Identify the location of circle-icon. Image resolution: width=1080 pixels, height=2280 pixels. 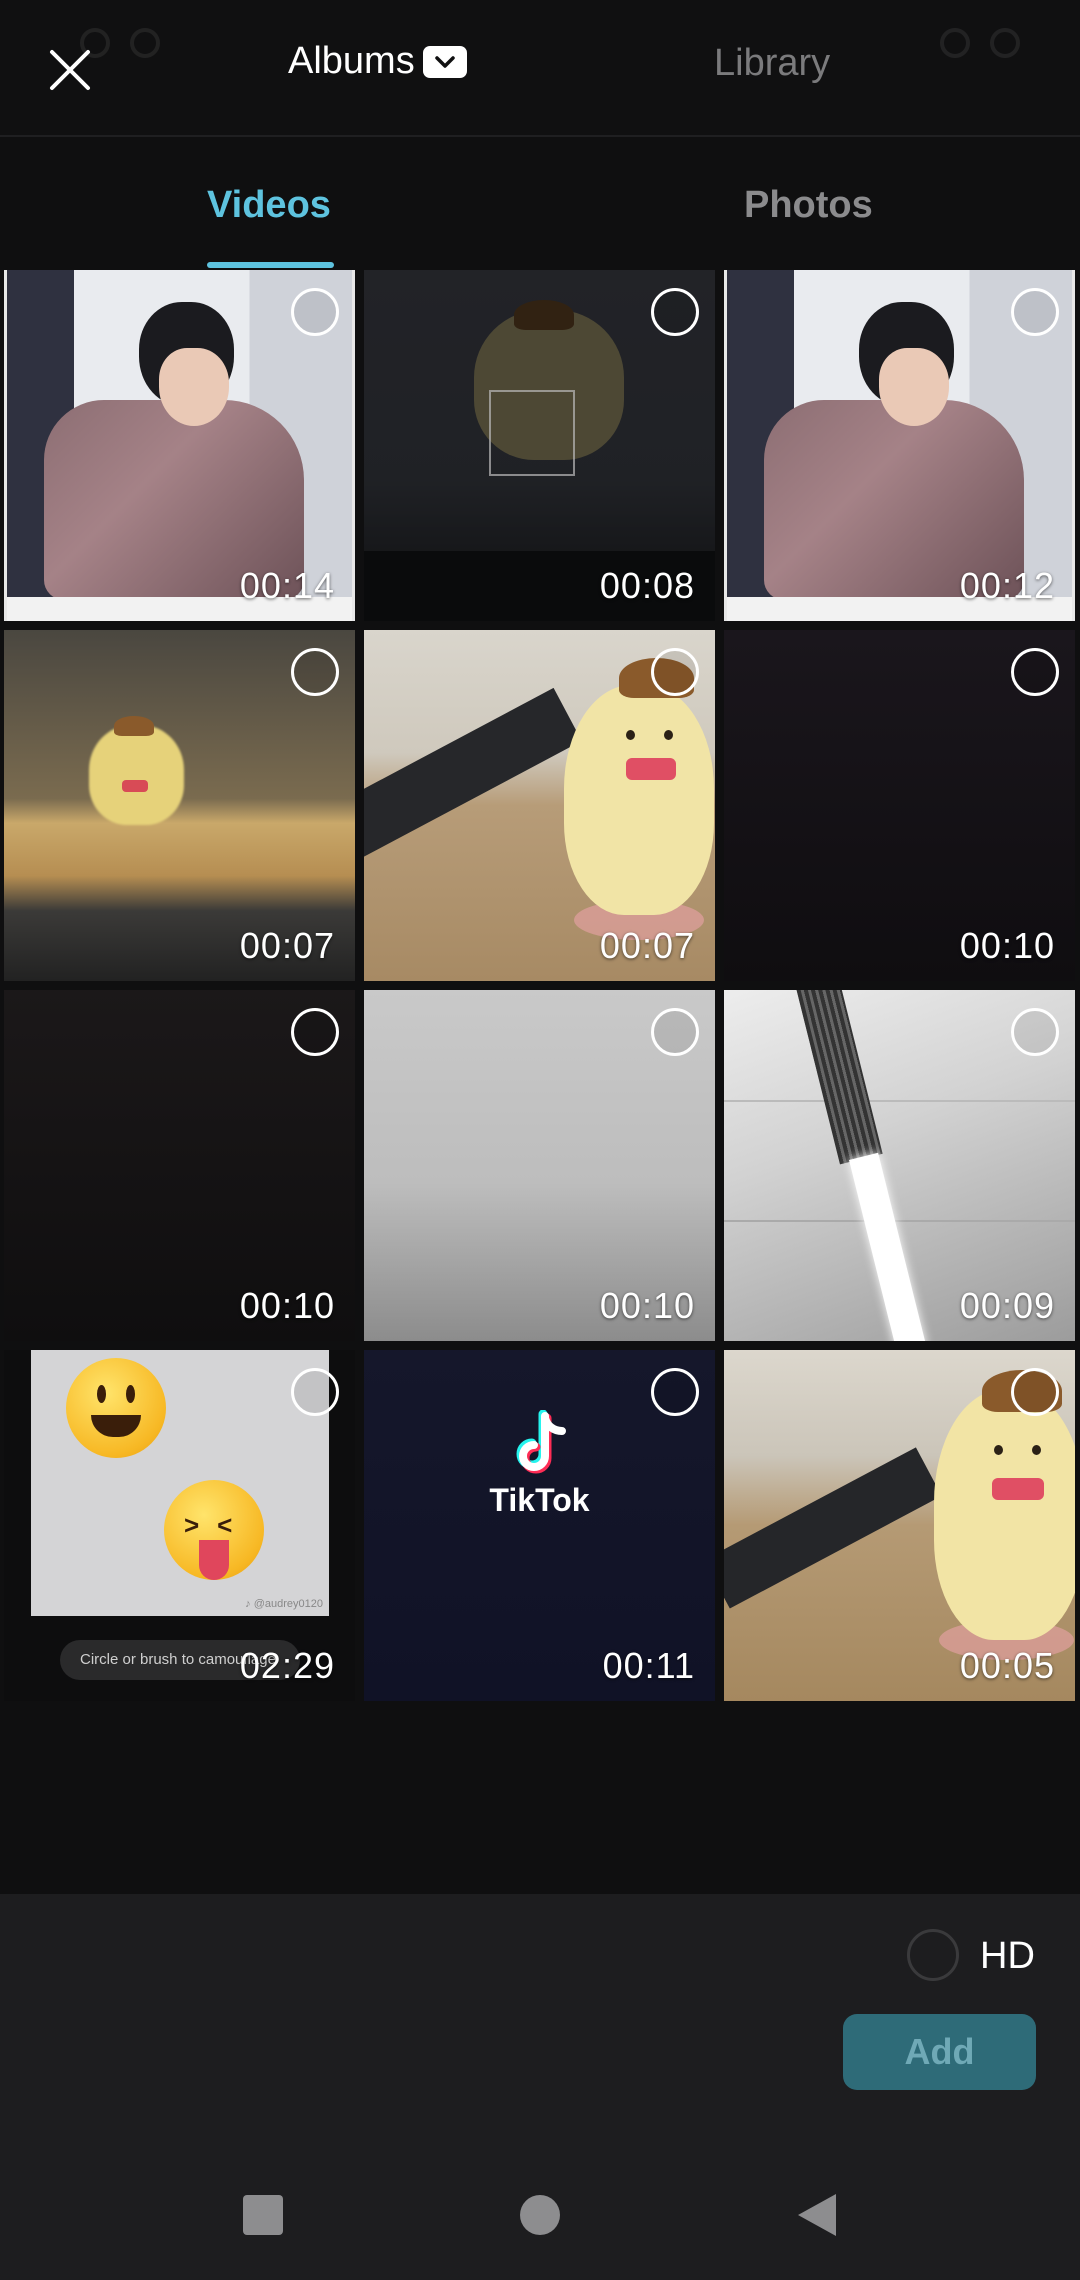
(540, 2215).